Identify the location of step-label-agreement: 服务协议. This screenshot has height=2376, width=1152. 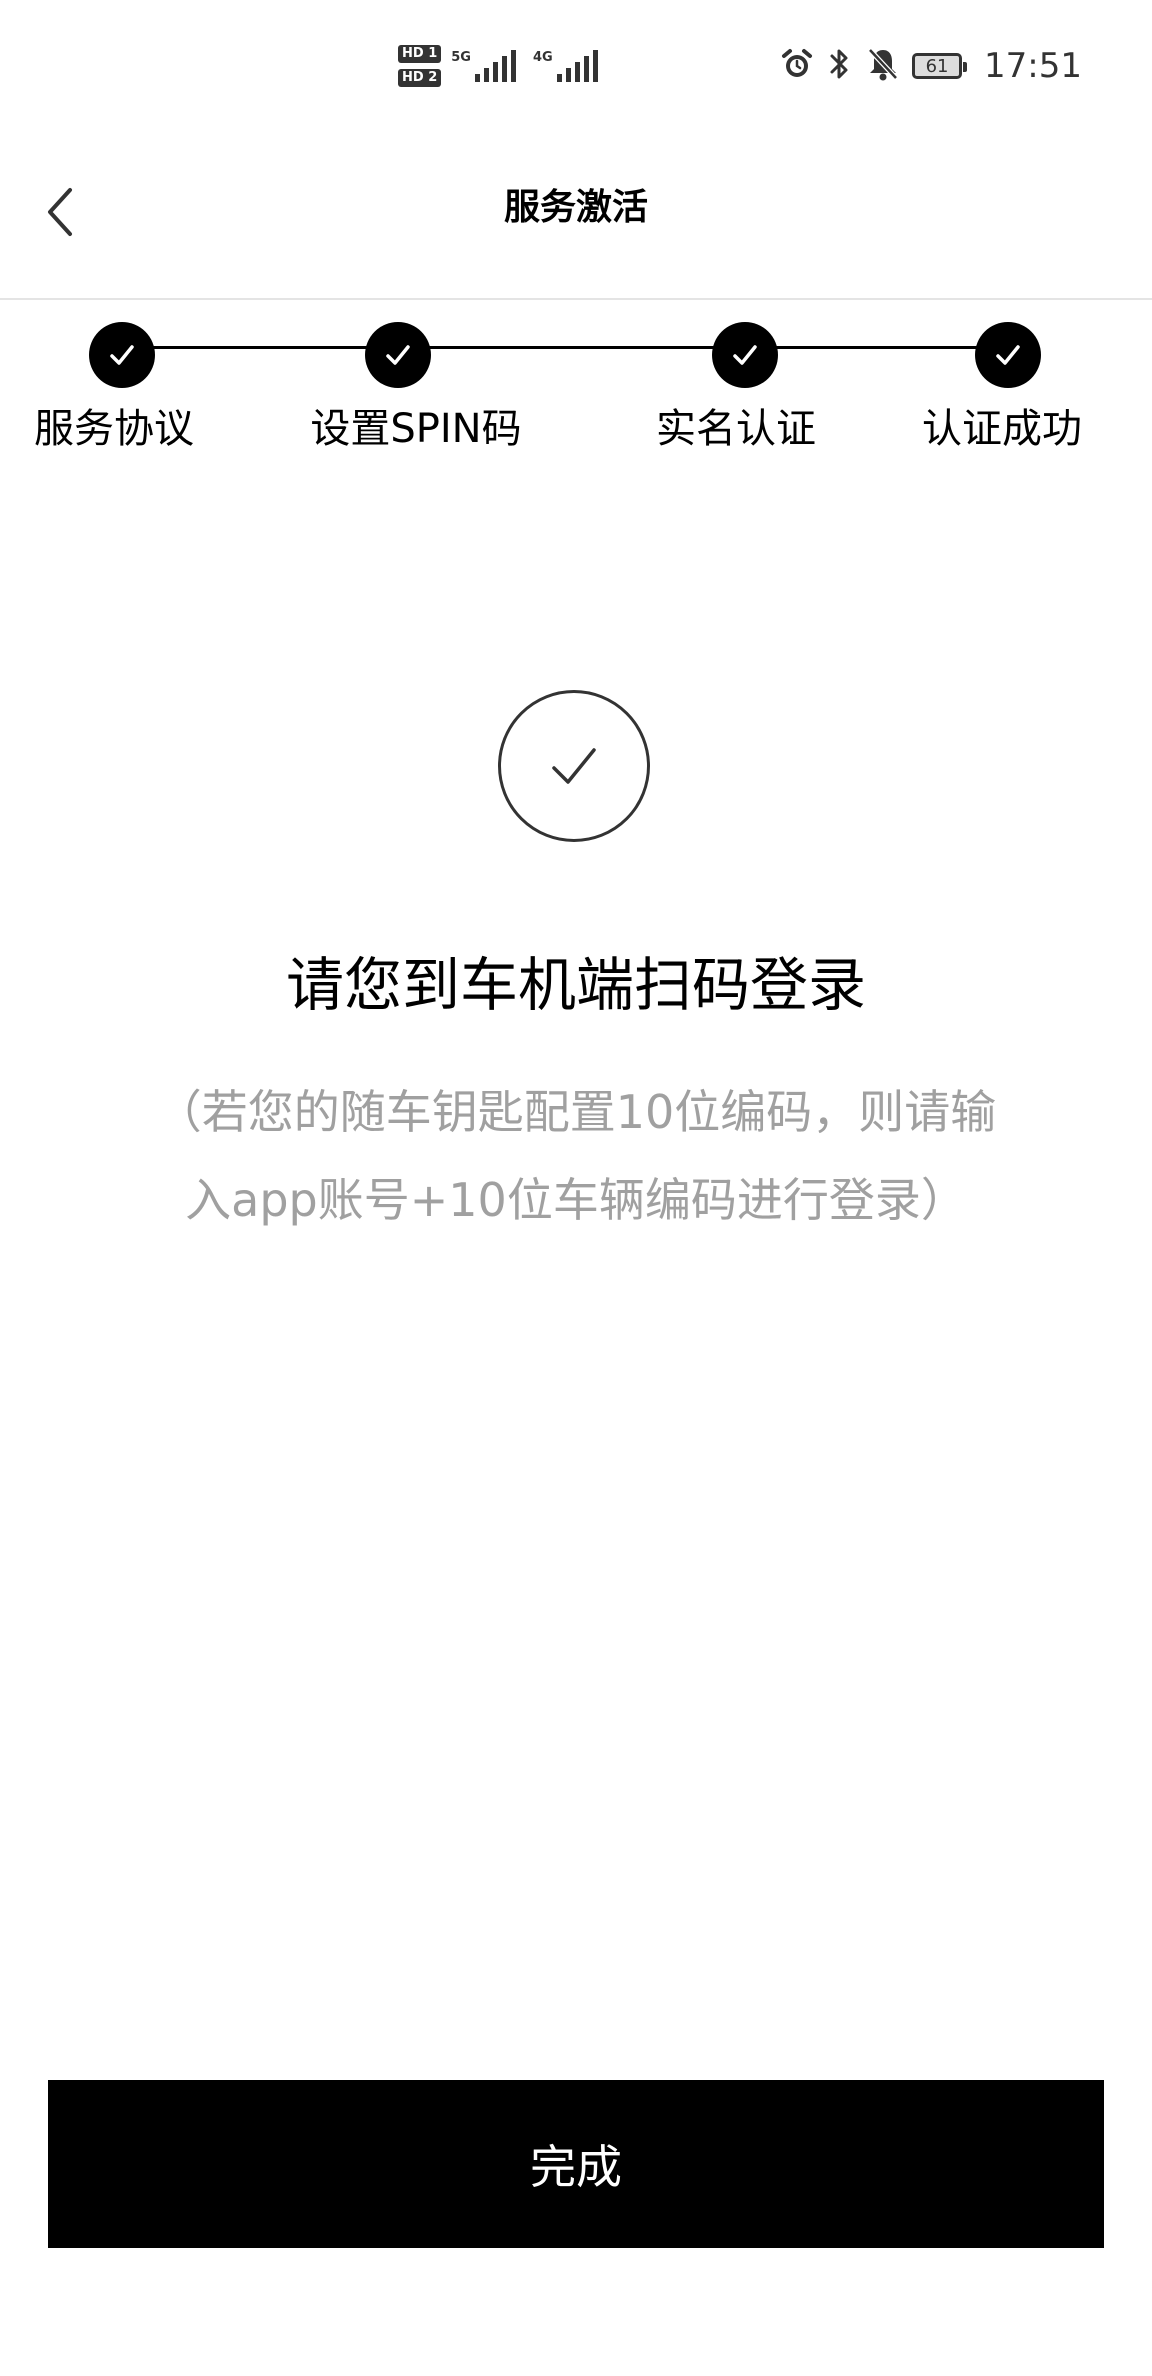
(114, 429).